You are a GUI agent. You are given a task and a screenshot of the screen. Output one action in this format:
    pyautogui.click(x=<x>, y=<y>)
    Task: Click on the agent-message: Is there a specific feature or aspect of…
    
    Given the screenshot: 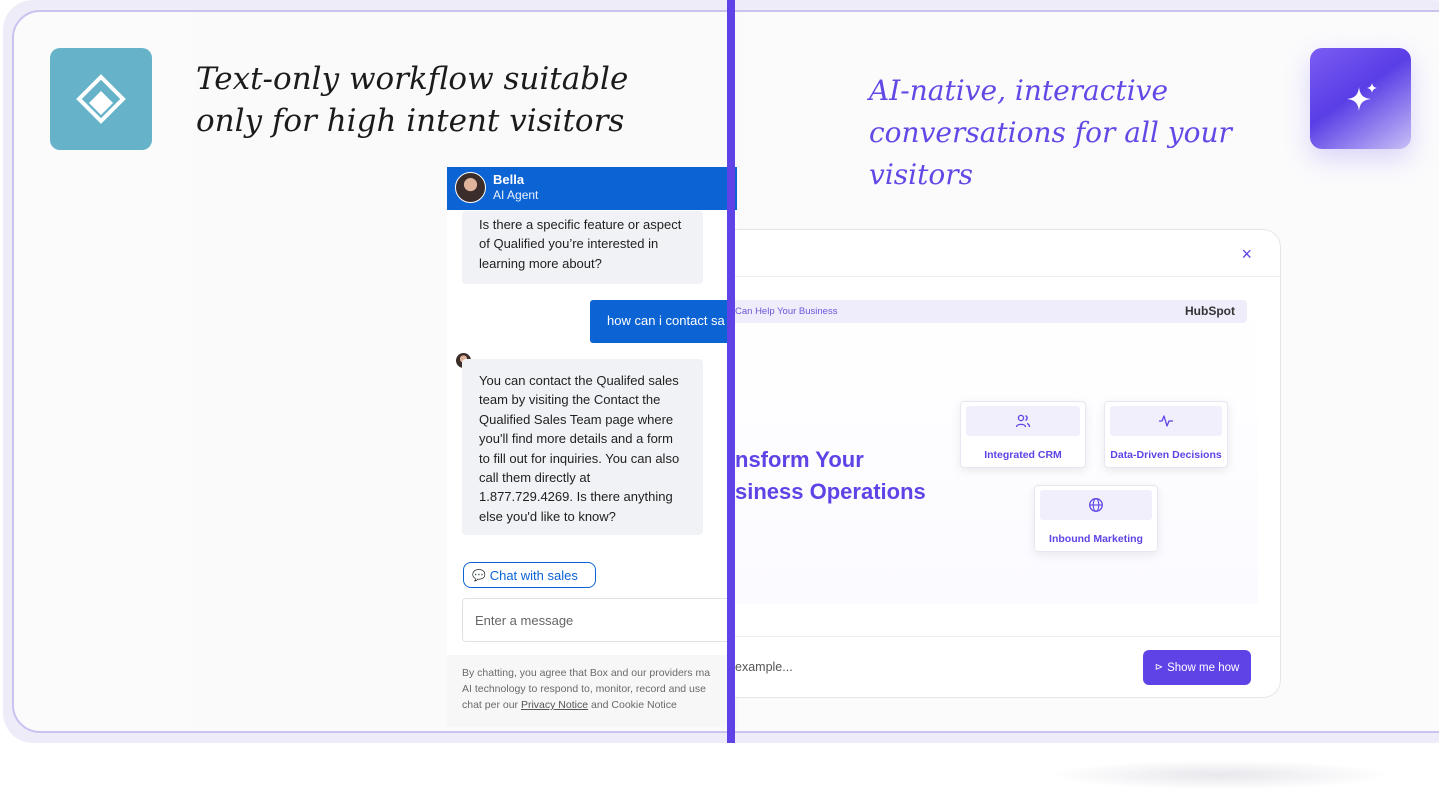 What is the action you would take?
    pyautogui.click(x=582, y=247)
    